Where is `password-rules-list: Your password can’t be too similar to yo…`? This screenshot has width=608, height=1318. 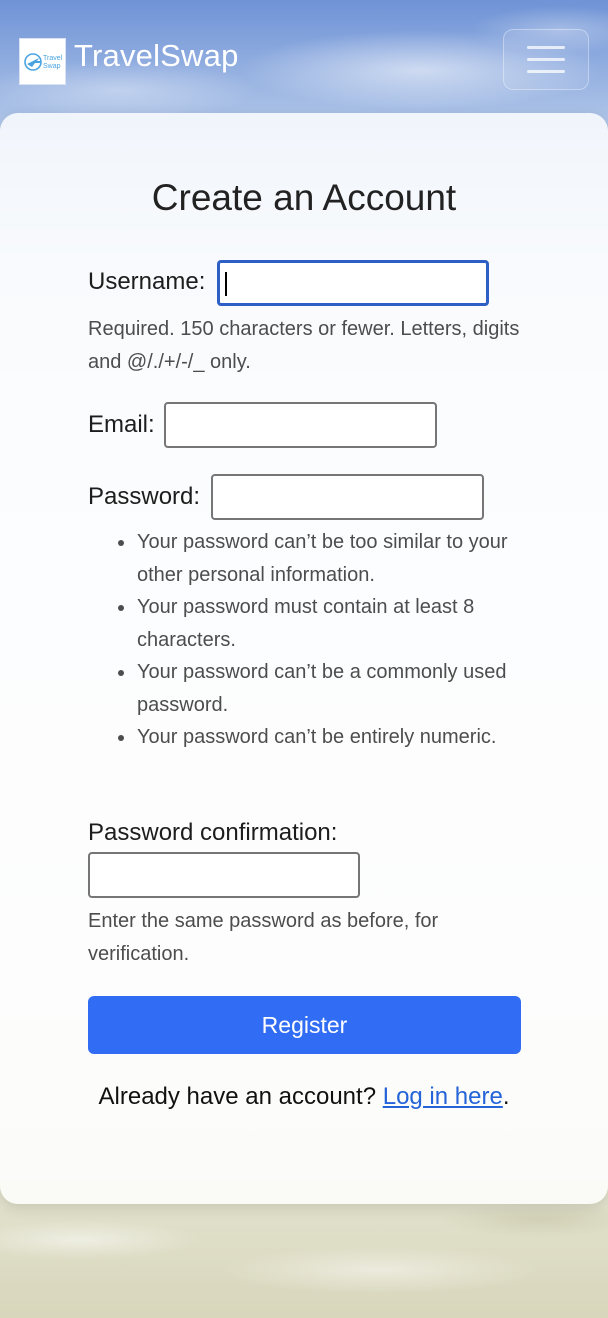
password-rules-list: Your password can’t be too similar to yo… is located at coordinates (317, 640).